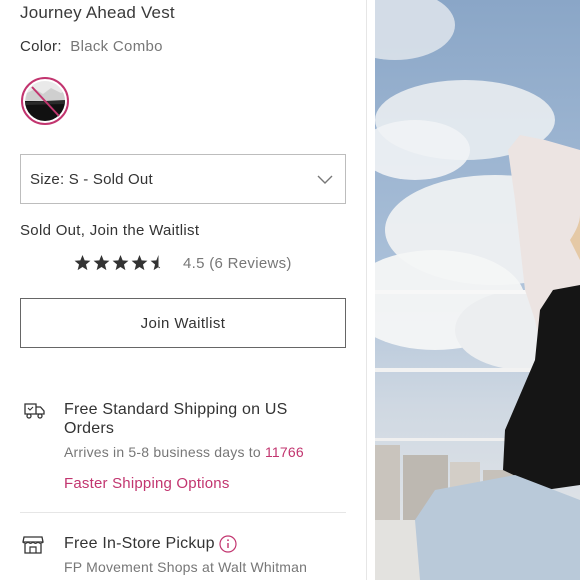 Image resolution: width=580 pixels, height=580 pixels. I want to click on section-divider, so click(183, 512).